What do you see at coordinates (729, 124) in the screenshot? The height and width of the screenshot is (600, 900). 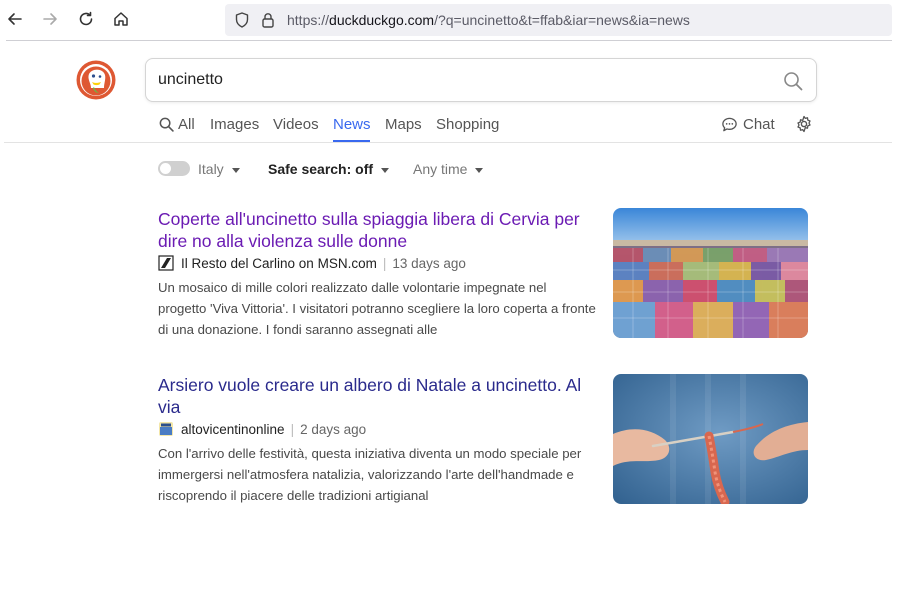 I see `chat-bubble-icon` at bounding box center [729, 124].